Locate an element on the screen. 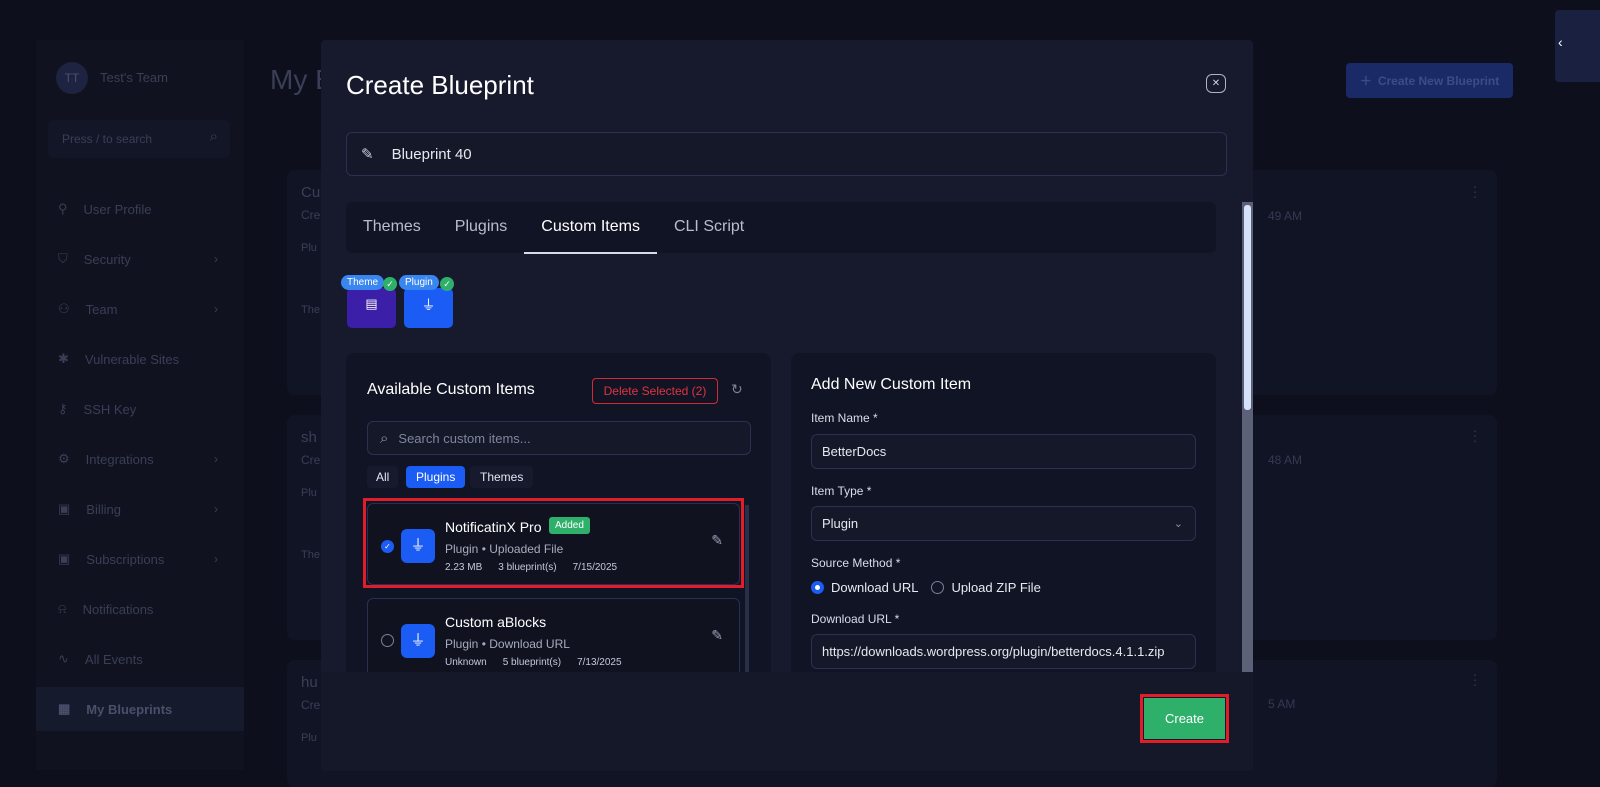 This screenshot has height=787, width=1600. scrollbar-thumb is located at coordinates (1247, 307).